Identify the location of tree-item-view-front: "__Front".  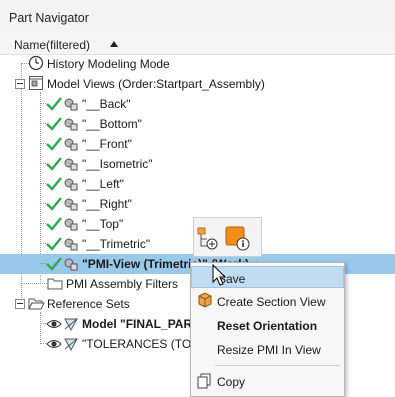
(197, 144).